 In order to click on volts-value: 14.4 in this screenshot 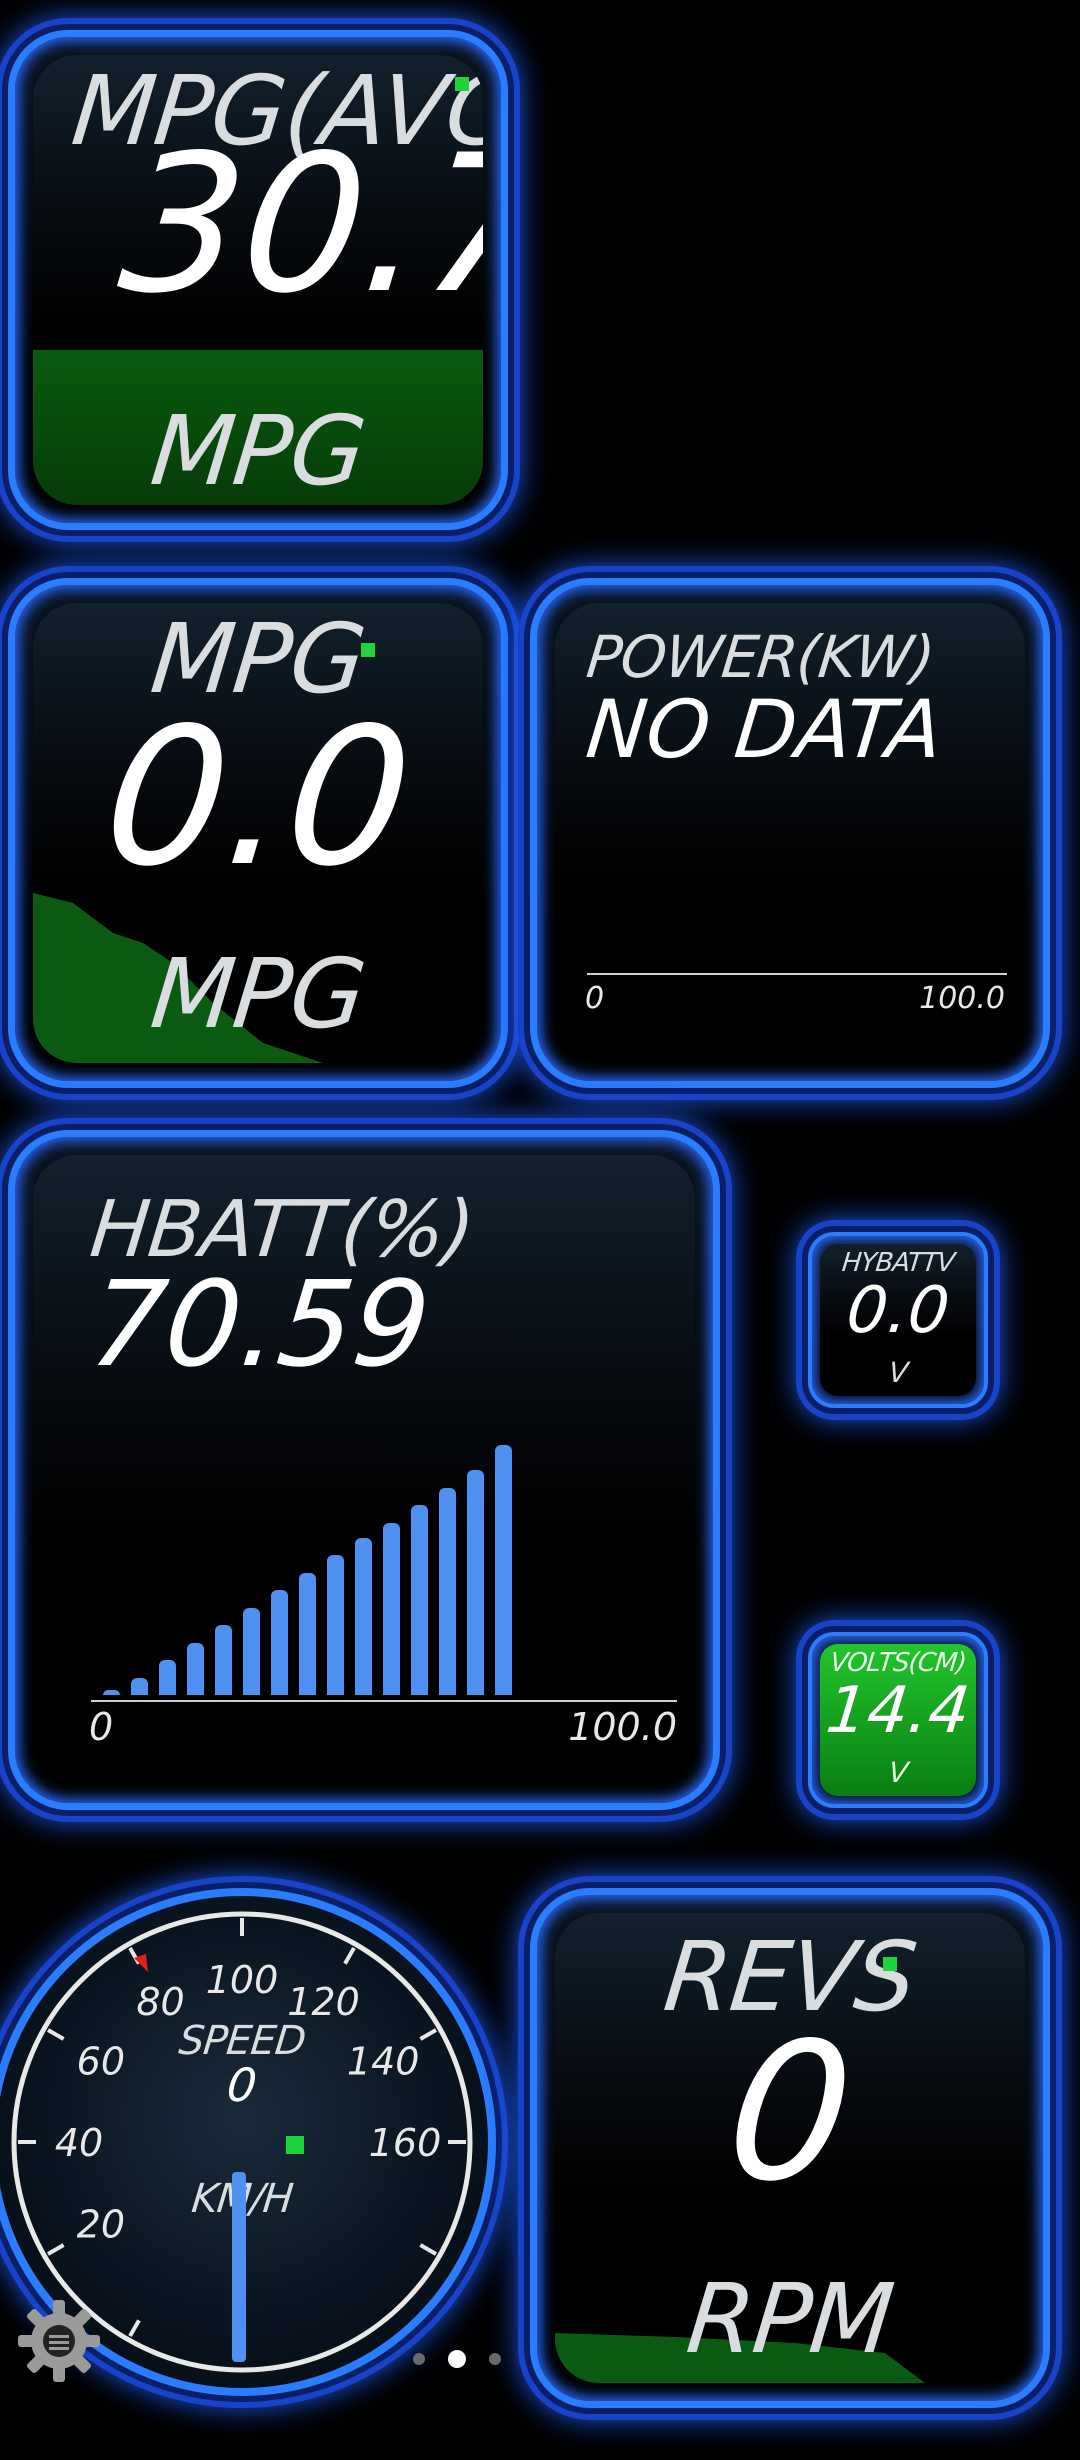, I will do `click(898, 1711)`.